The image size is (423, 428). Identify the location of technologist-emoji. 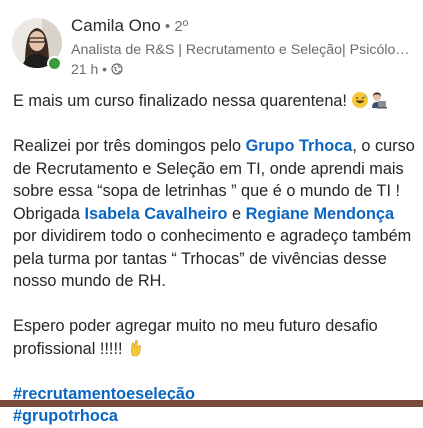
(380, 100).